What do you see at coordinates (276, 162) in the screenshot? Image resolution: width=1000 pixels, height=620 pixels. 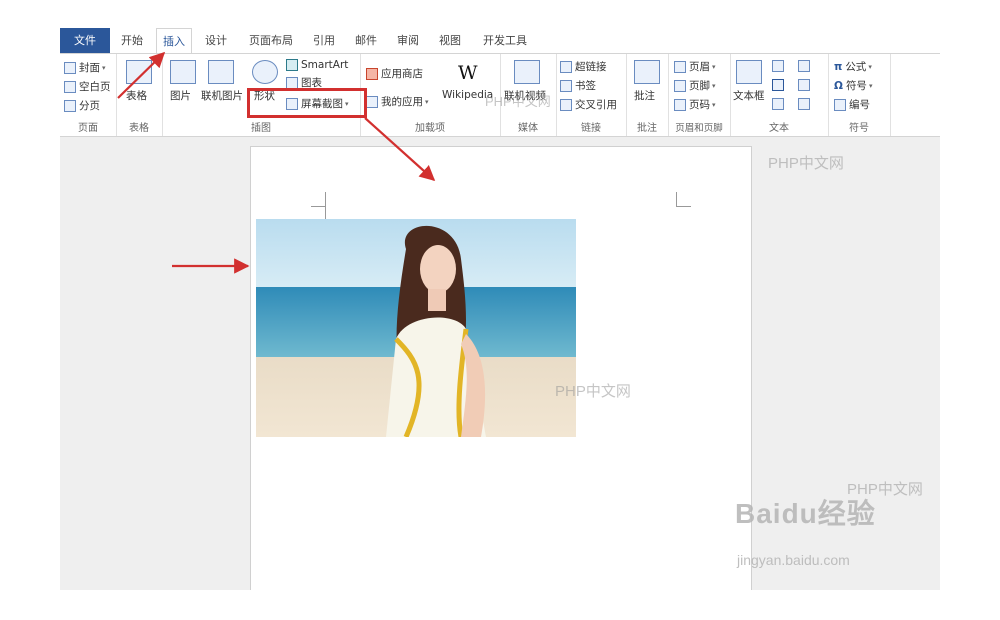 I see `annotation-arrows` at bounding box center [276, 162].